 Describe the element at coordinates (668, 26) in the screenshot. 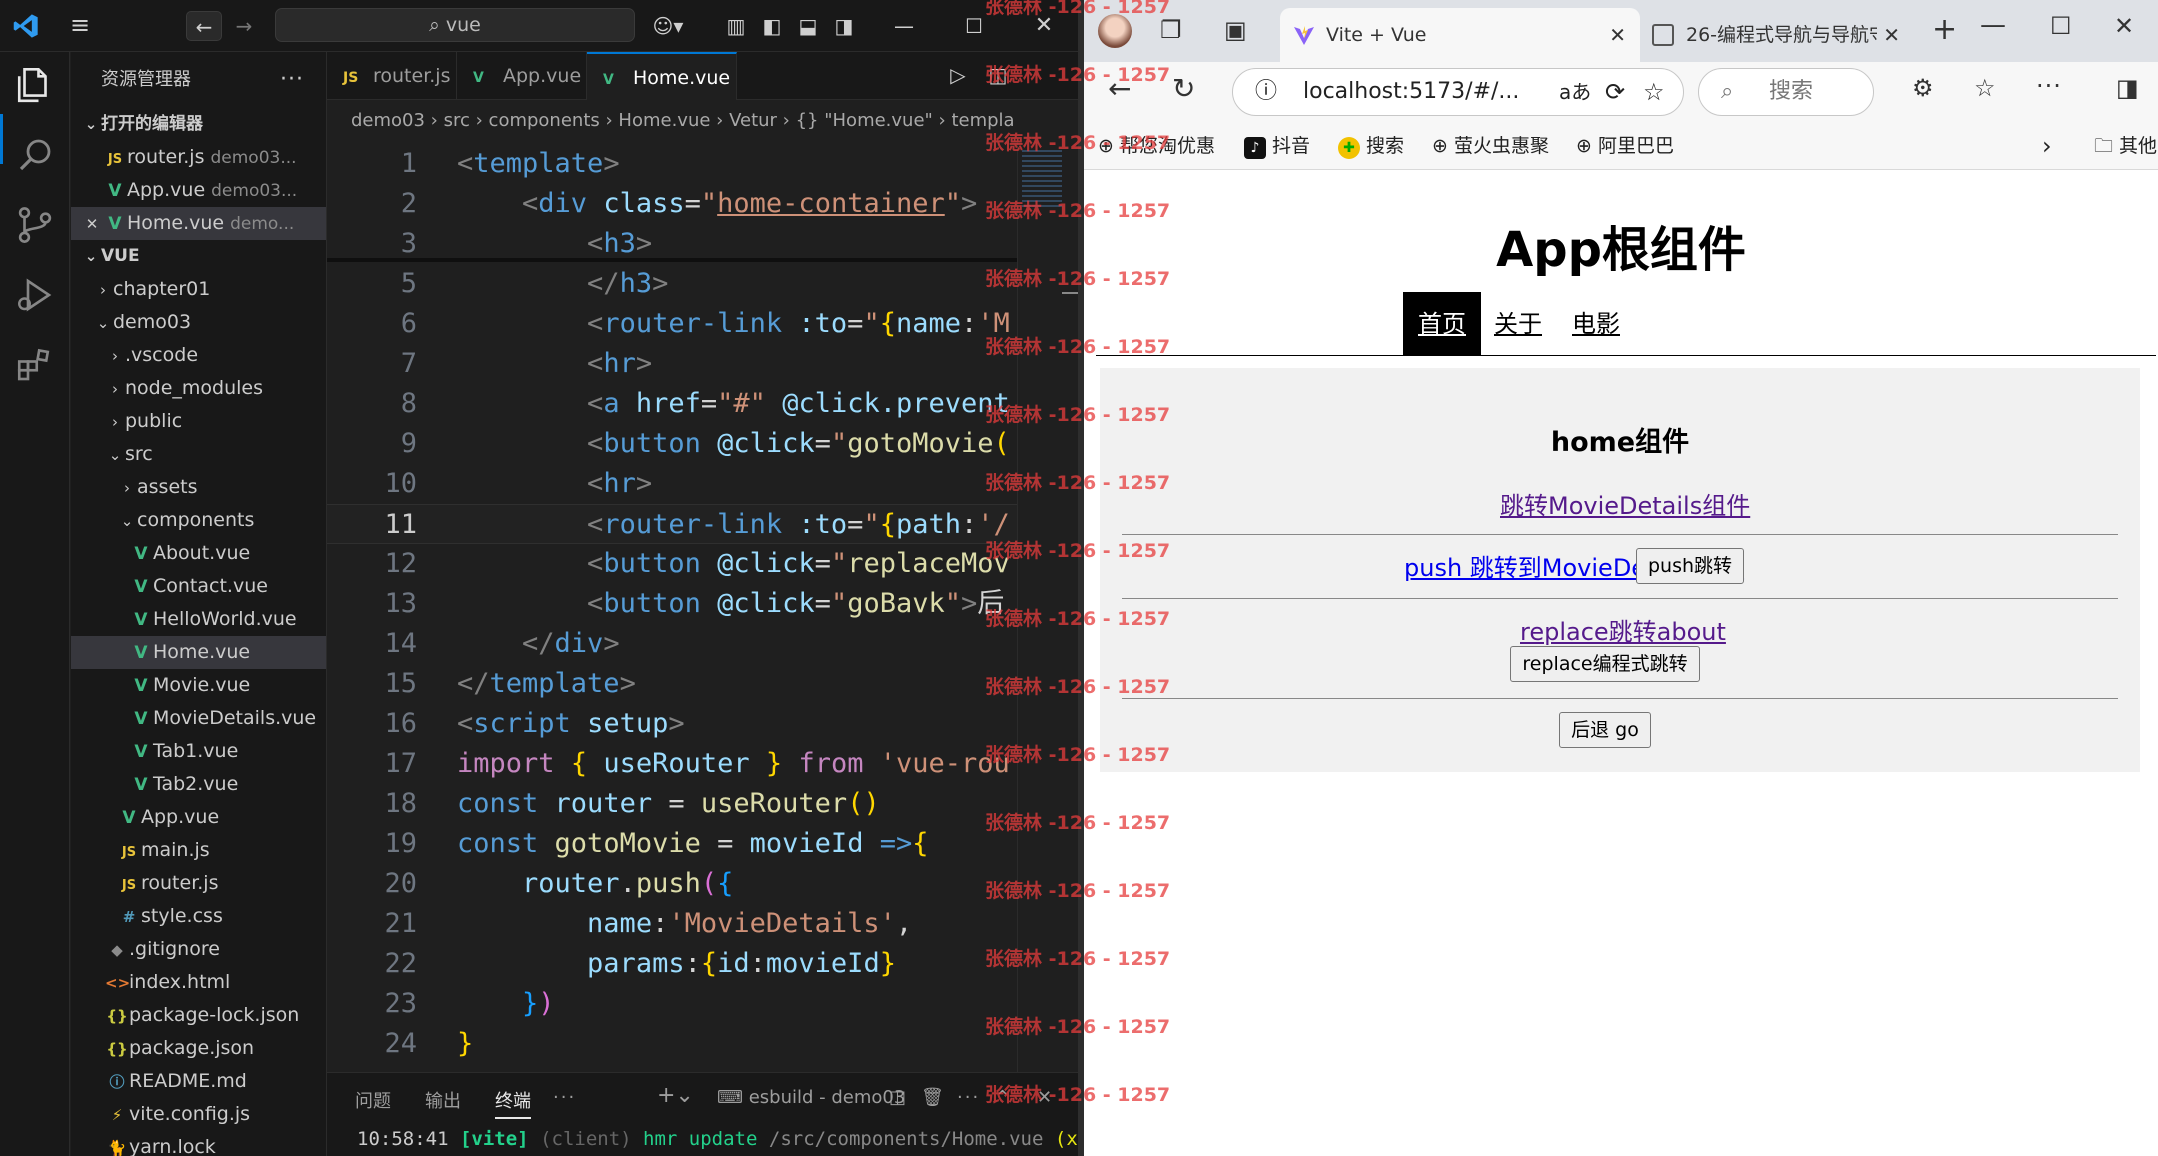

I see `copilot-icon: ☺▾` at that location.